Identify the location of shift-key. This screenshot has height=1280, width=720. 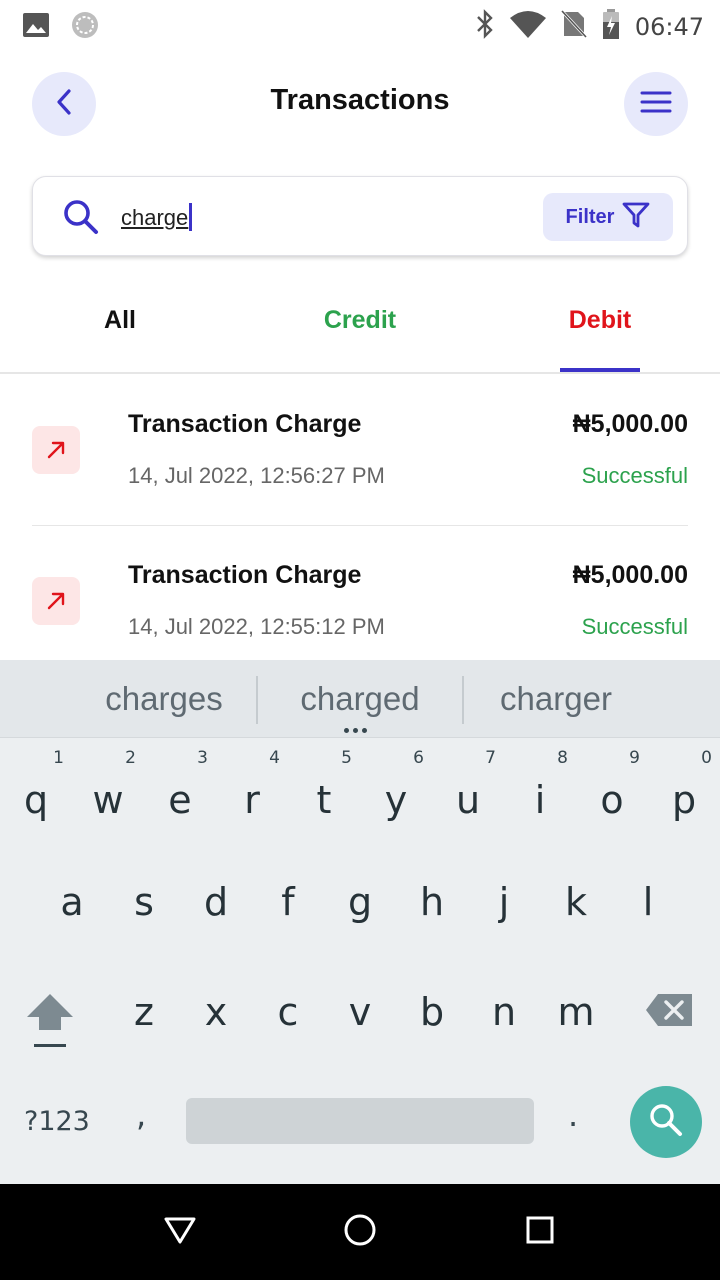
(50, 1016).